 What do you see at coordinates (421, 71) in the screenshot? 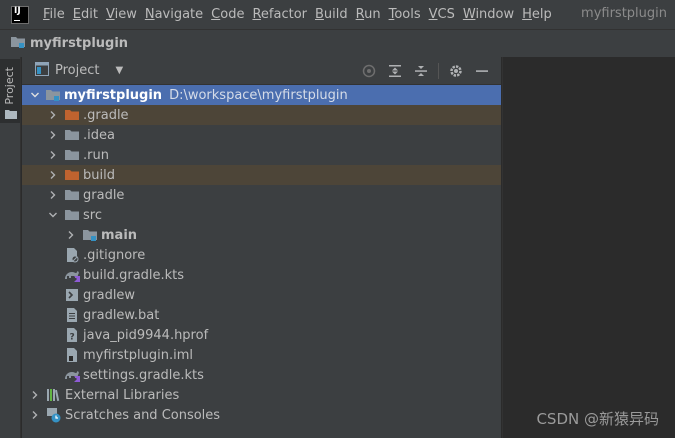
I see `collapse-all-icon` at bounding box center [421, 71].